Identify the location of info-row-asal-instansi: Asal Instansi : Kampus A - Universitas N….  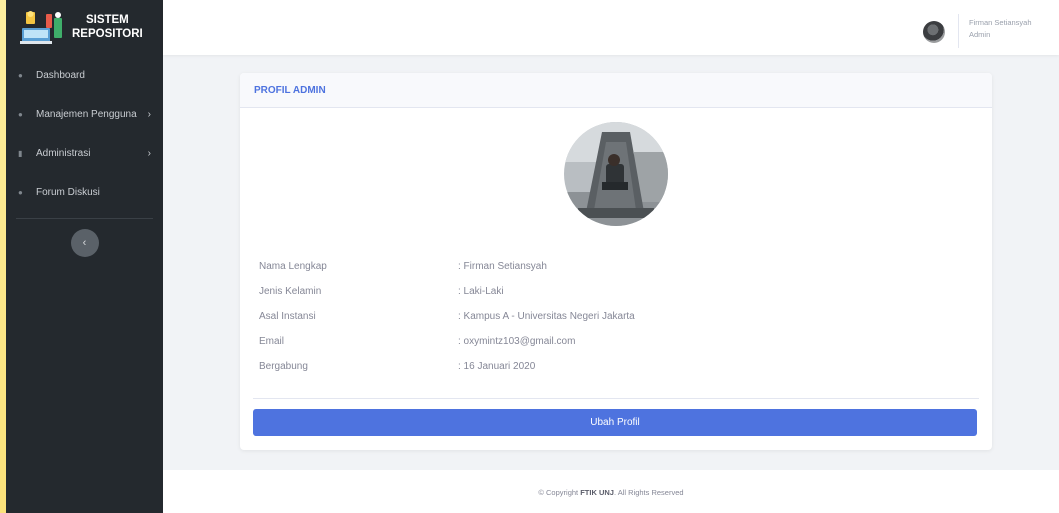
(447, 323).